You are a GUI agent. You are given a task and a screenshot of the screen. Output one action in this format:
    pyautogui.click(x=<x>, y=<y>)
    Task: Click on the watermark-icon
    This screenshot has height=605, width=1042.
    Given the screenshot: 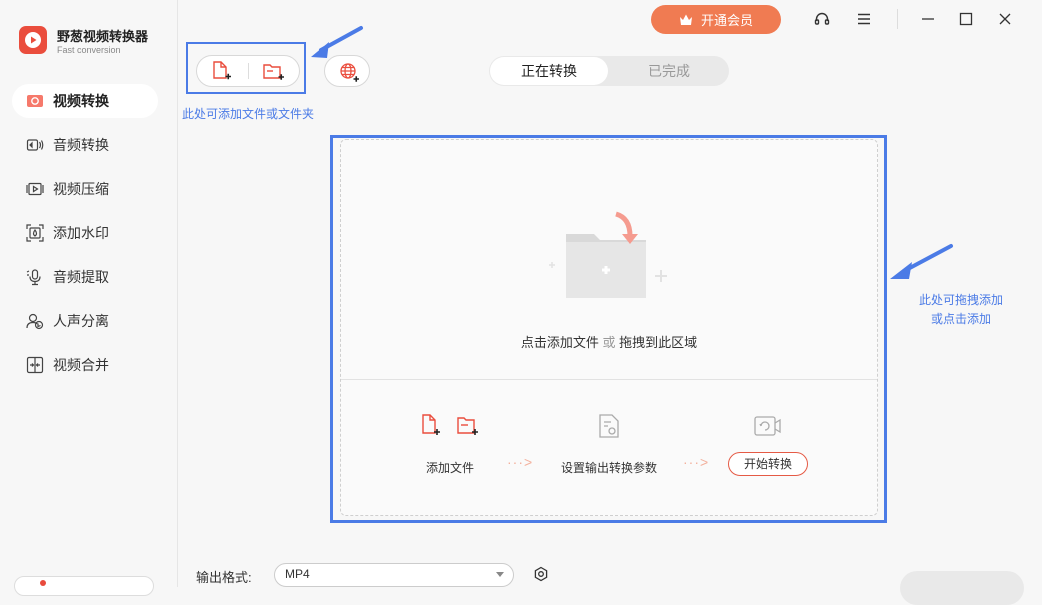 What is the action you would take?
    pyautogui.click(x=35, y=233)
    